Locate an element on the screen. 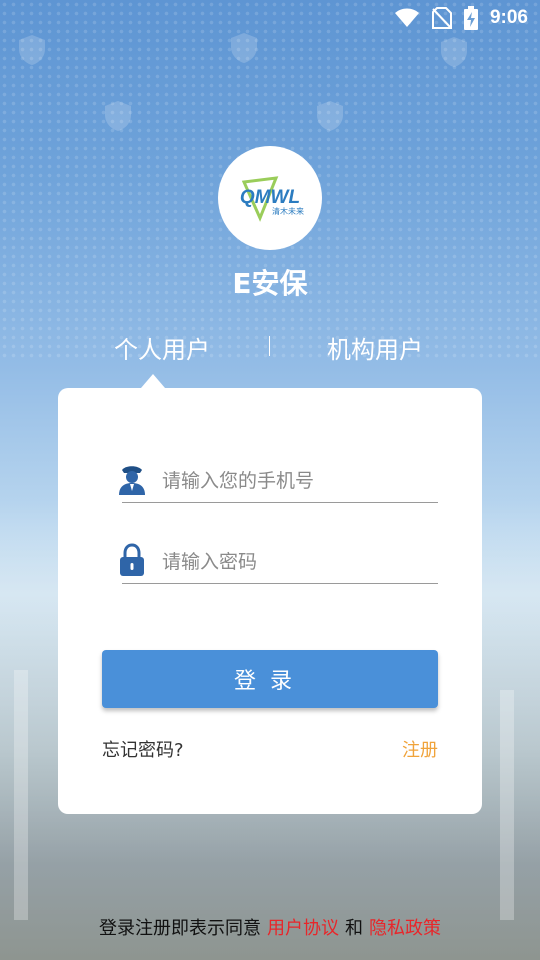 The height and width of the screenshot is (960, 540). no-sim-icon is located at coordinates (441, 18).